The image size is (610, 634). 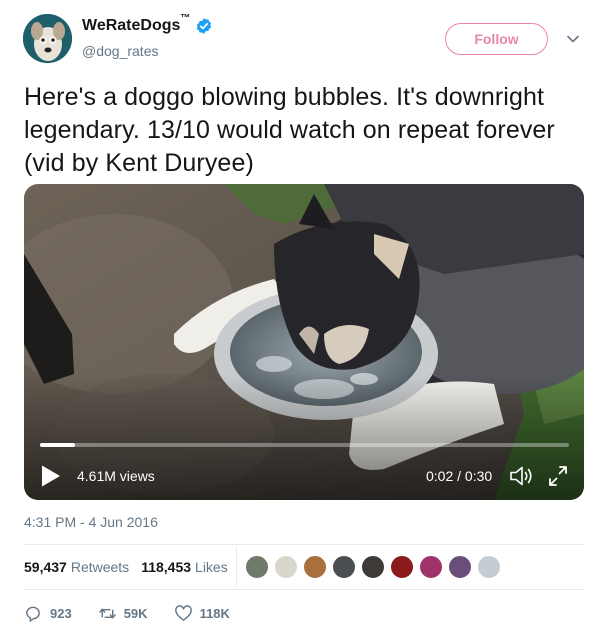 What do you see at coordinates (521, 476) in the screenshot?
I see `volume-icon` at bounding box center [521, 476].